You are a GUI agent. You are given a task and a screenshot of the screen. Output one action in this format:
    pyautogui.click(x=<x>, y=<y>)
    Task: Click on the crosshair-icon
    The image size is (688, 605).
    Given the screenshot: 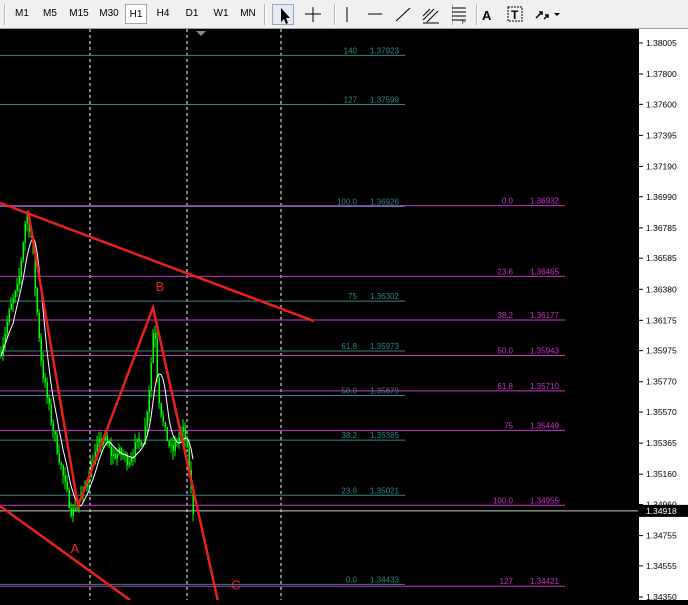 What is the action you would take?
    pyautogui.click(x=313, y=14)
    